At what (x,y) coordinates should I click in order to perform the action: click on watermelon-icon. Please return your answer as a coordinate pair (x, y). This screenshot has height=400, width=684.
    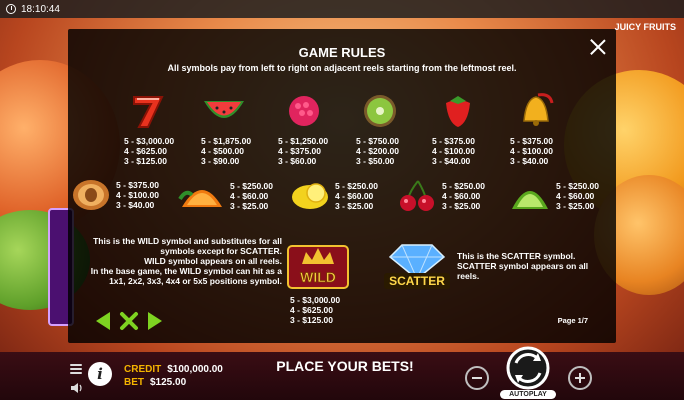
    Looking at the image, I should click on (224, 109).